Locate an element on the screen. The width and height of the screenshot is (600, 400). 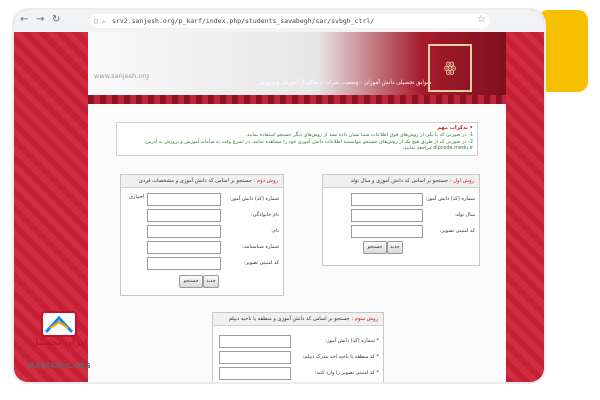
method-1-title: جستجو بر اساس کد دانش آموزی و سال تولد is located at coordinates (399, 181).